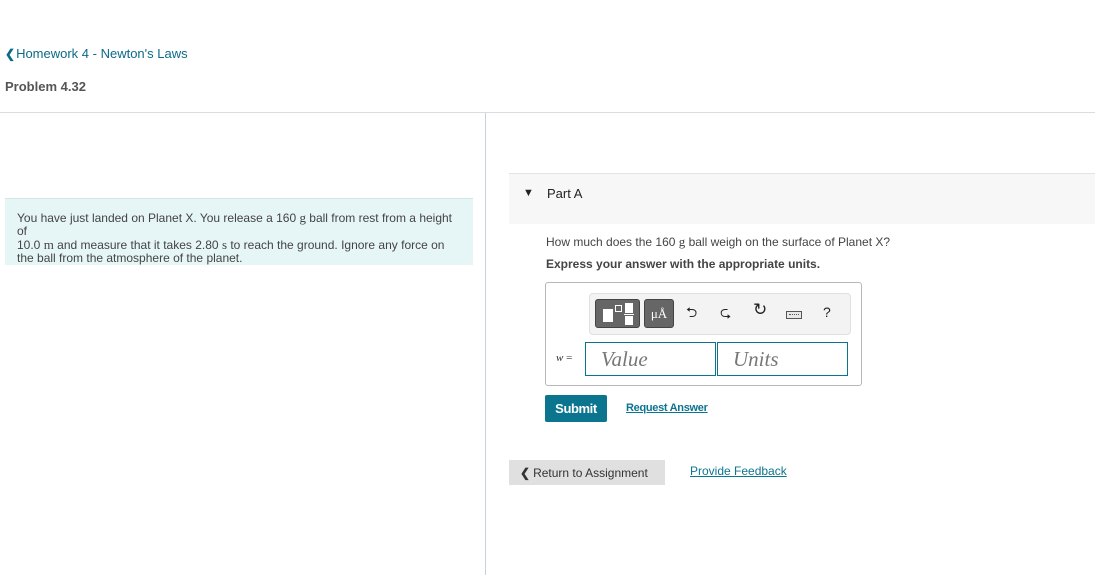 The image size is (1095, 575). Describe the element at coordinates (802, 198) in the screenshot. I see `part-a-header: ▼ Part A` at that location.